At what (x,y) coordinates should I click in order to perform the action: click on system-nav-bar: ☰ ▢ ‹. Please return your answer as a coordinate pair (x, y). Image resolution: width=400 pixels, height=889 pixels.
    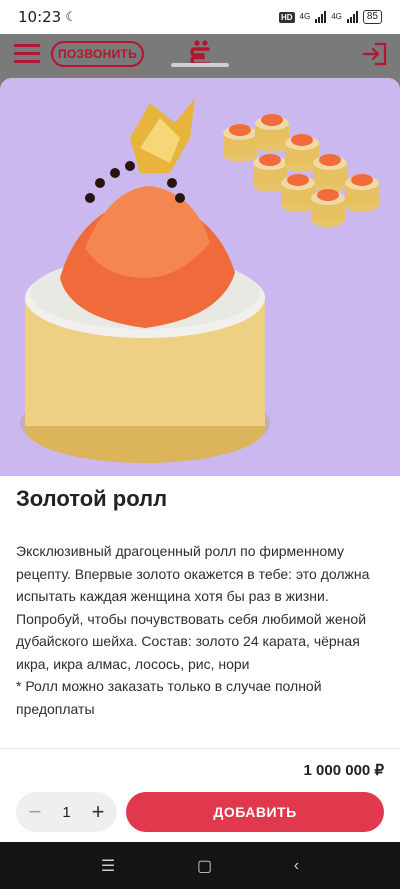
    Looking at the image, I should click on (200, 865).